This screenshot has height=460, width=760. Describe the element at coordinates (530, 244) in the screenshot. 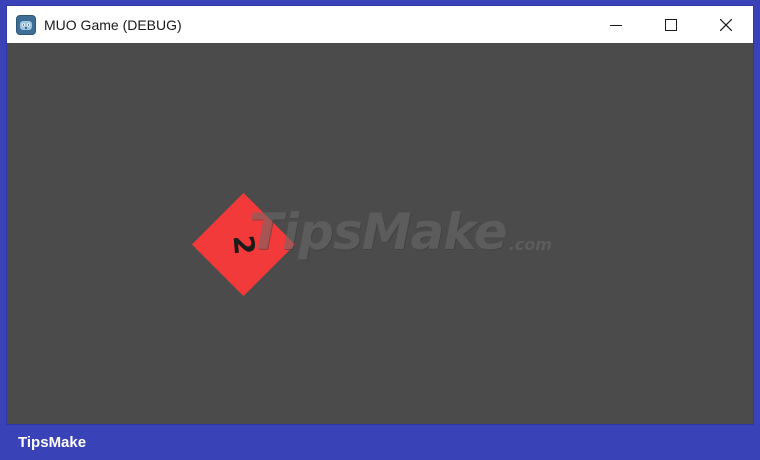

I see `watermark-suffix: .com` at that location.